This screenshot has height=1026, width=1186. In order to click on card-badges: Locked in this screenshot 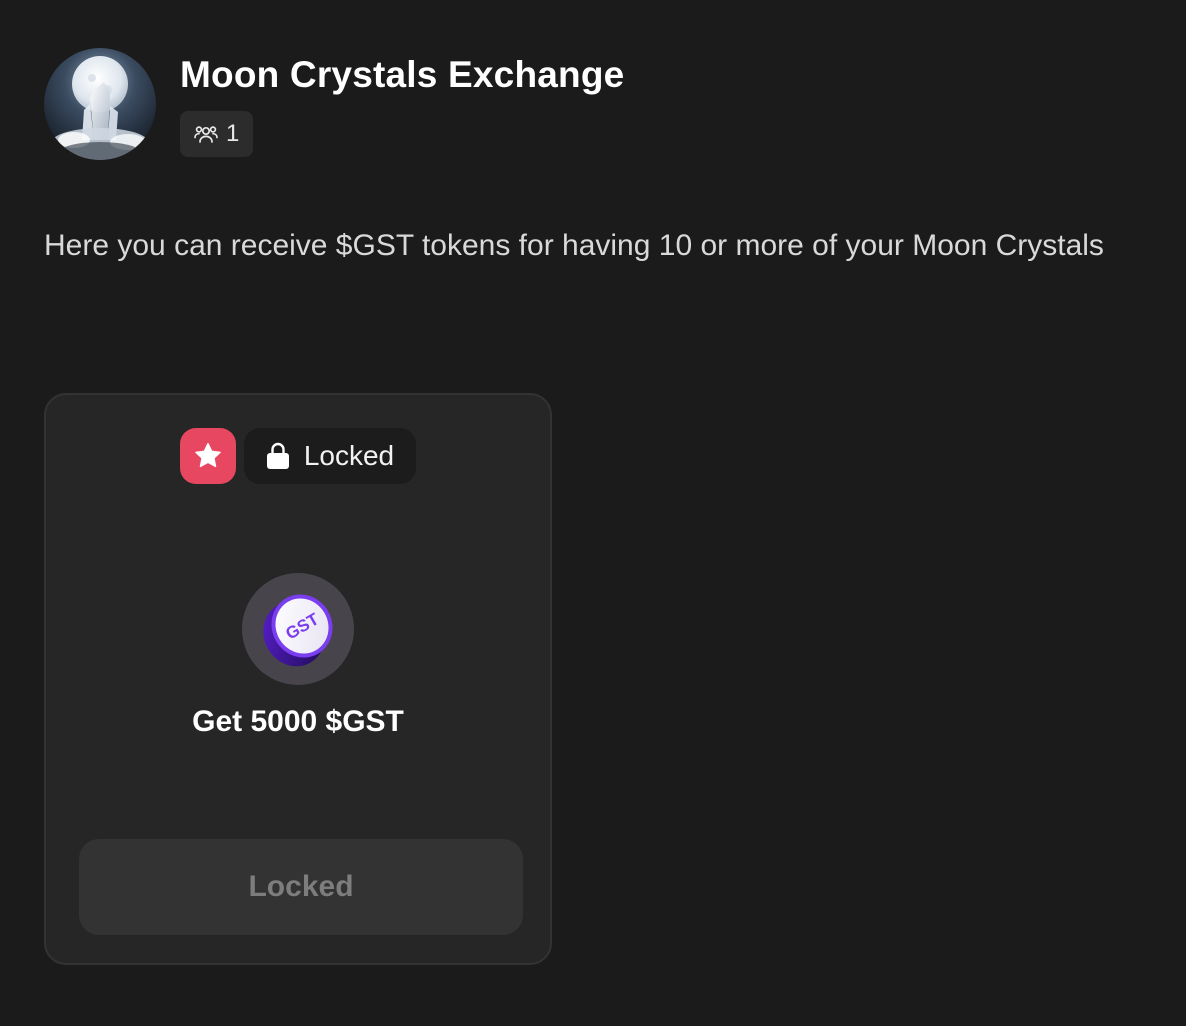, I will do `click(298, 456)`.